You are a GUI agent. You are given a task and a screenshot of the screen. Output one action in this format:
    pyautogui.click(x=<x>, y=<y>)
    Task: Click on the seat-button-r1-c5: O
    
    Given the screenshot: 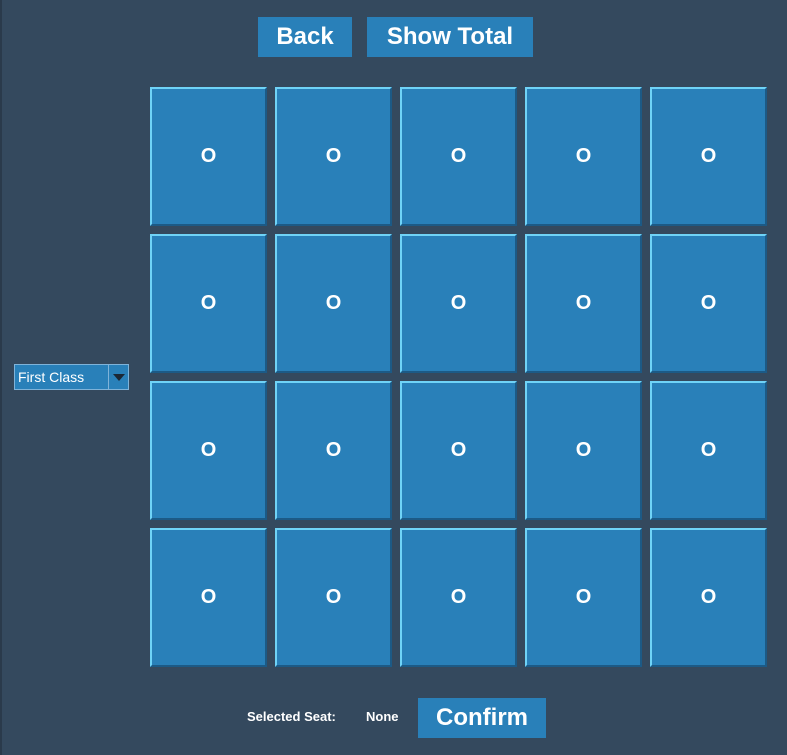 What is the action you would take?
    pyautogui.click(x=708, y=156)
    